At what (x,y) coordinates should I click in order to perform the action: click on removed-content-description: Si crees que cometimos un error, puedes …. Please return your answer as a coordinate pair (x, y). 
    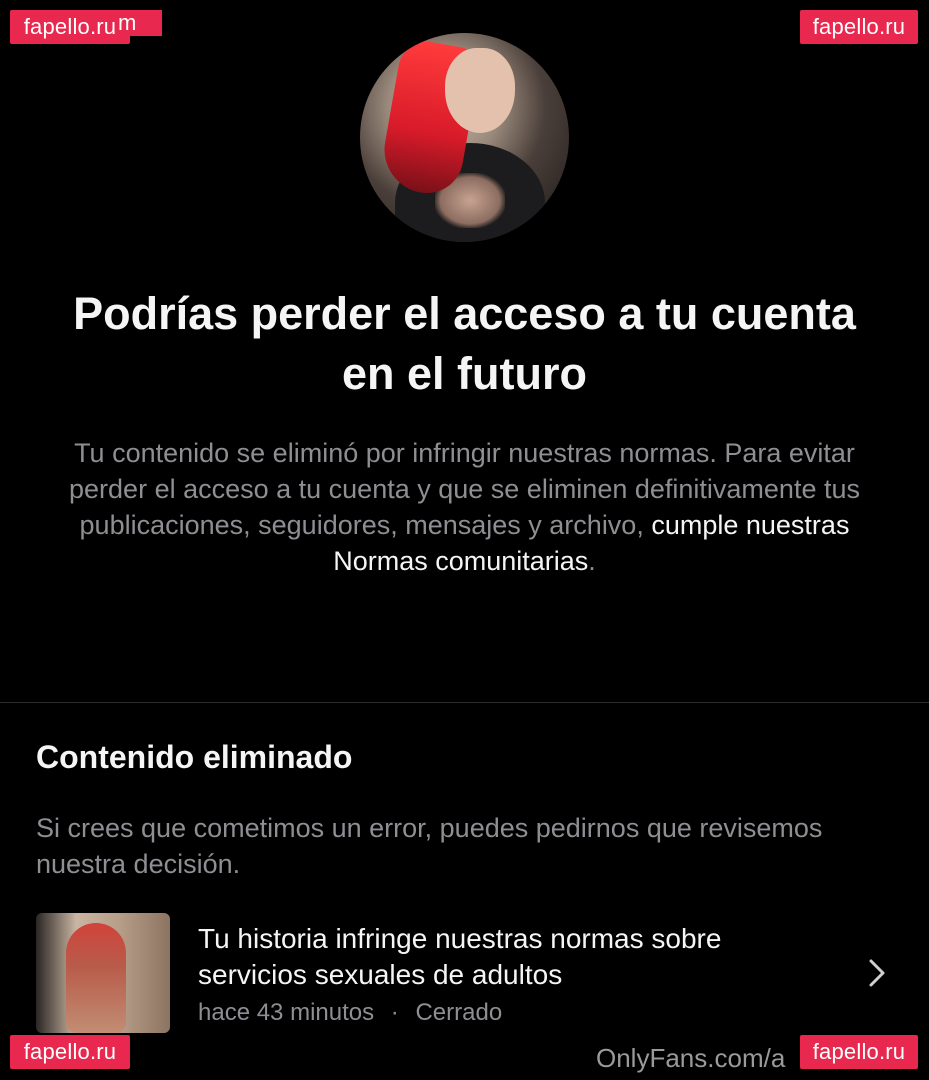
    Looking at the image, I should click on (429, 846).